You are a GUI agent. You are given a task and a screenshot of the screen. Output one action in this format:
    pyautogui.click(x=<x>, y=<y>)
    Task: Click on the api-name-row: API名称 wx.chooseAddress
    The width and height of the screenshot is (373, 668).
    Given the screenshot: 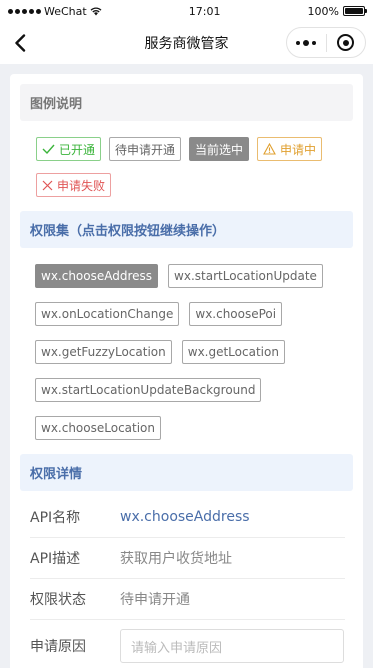 What is the action you would take?
    pyautogui.click(x=187, y=517)
    